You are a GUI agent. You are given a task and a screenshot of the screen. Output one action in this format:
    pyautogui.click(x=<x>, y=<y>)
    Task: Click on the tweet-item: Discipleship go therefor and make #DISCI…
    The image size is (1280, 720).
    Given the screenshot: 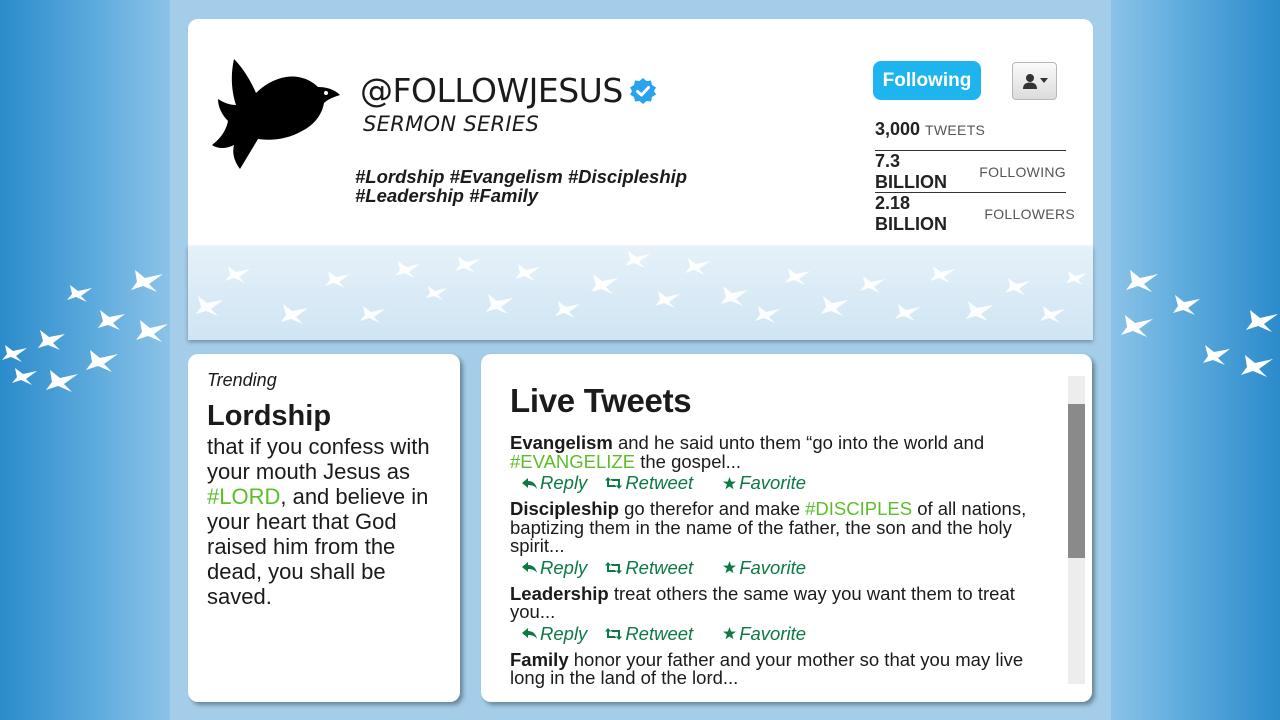 What is the action you would take?
    pyautogui.click(x=785, y=527)
    